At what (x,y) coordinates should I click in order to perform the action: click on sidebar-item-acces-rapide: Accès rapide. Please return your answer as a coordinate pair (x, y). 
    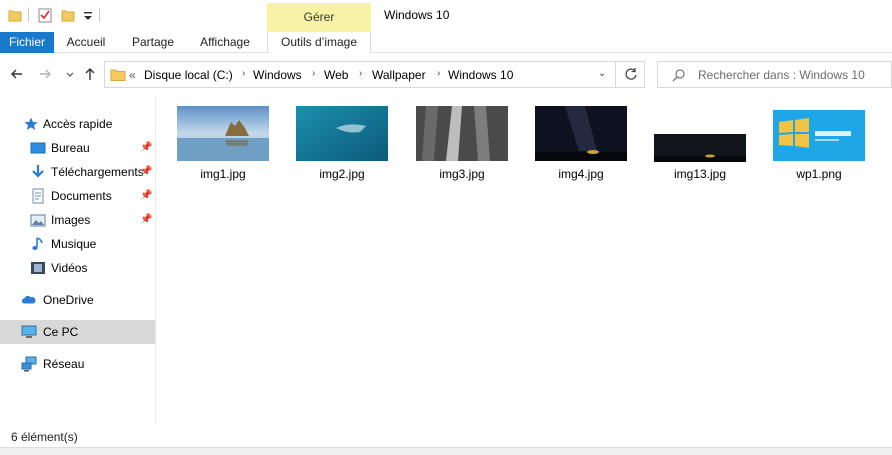
    Looking at the image, I should click on (77, 124).